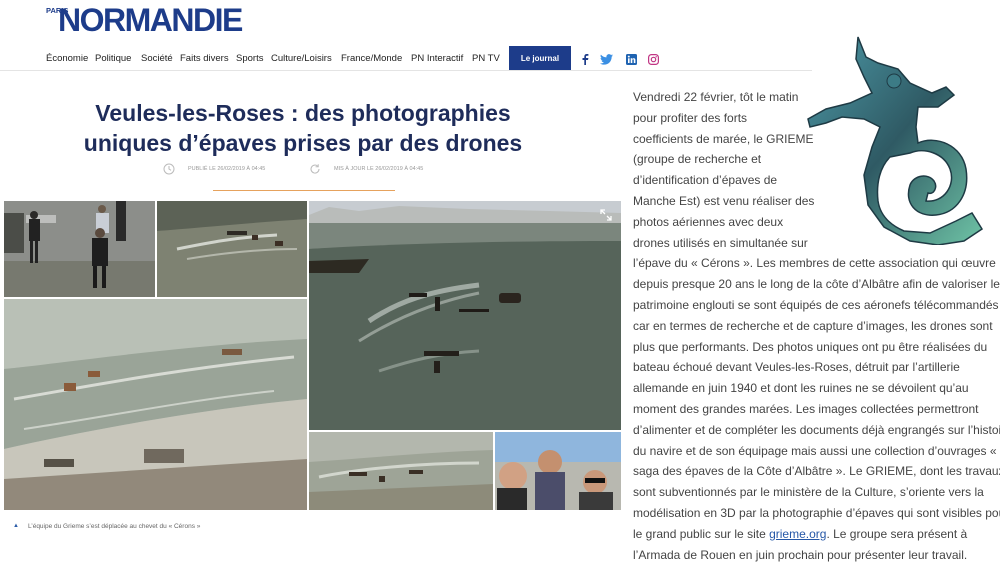 This screenshot has width=1000, height=565. I want to click on mermaid-illustration, so click(896, 142).